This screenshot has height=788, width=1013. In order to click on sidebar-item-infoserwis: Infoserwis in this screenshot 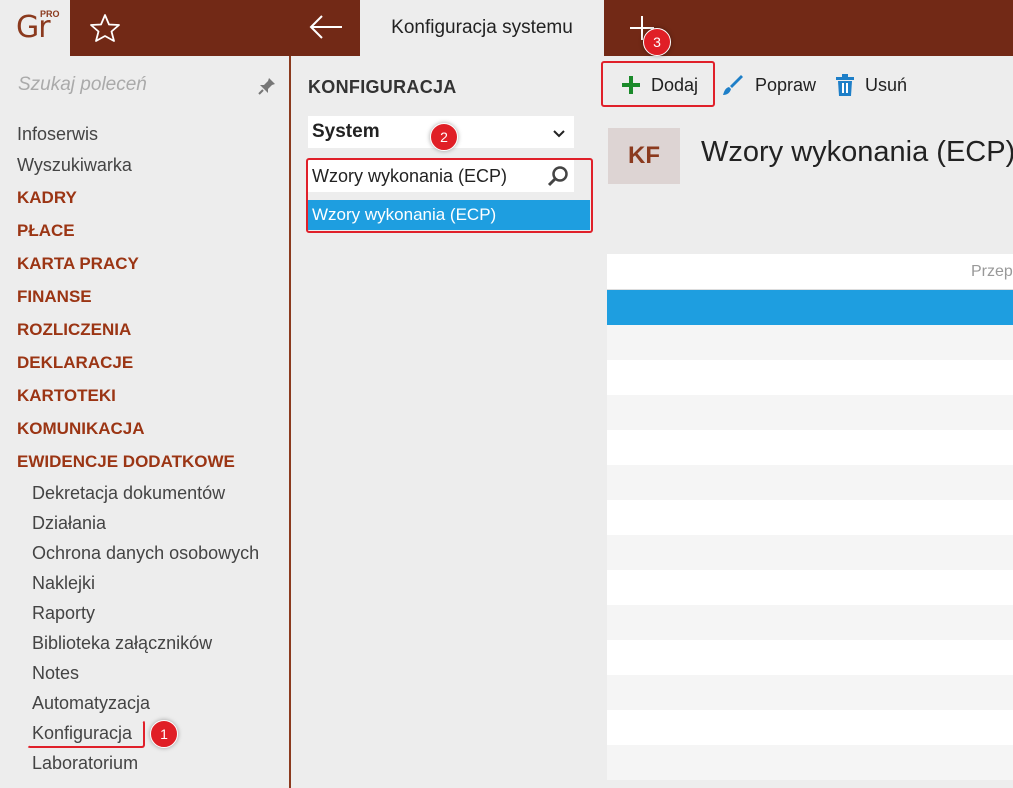, I will do `click(57, 134)`.